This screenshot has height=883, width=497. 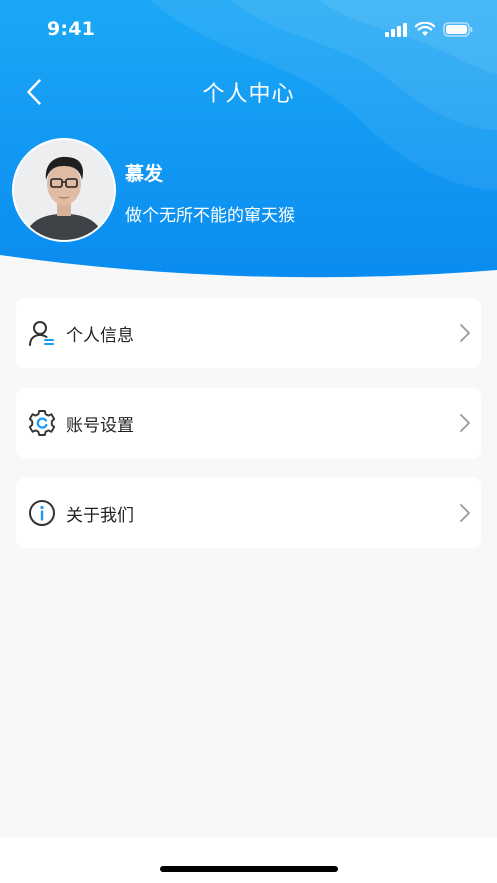 I want to click on page-title: 个人中心, so click(x=248, y=94).